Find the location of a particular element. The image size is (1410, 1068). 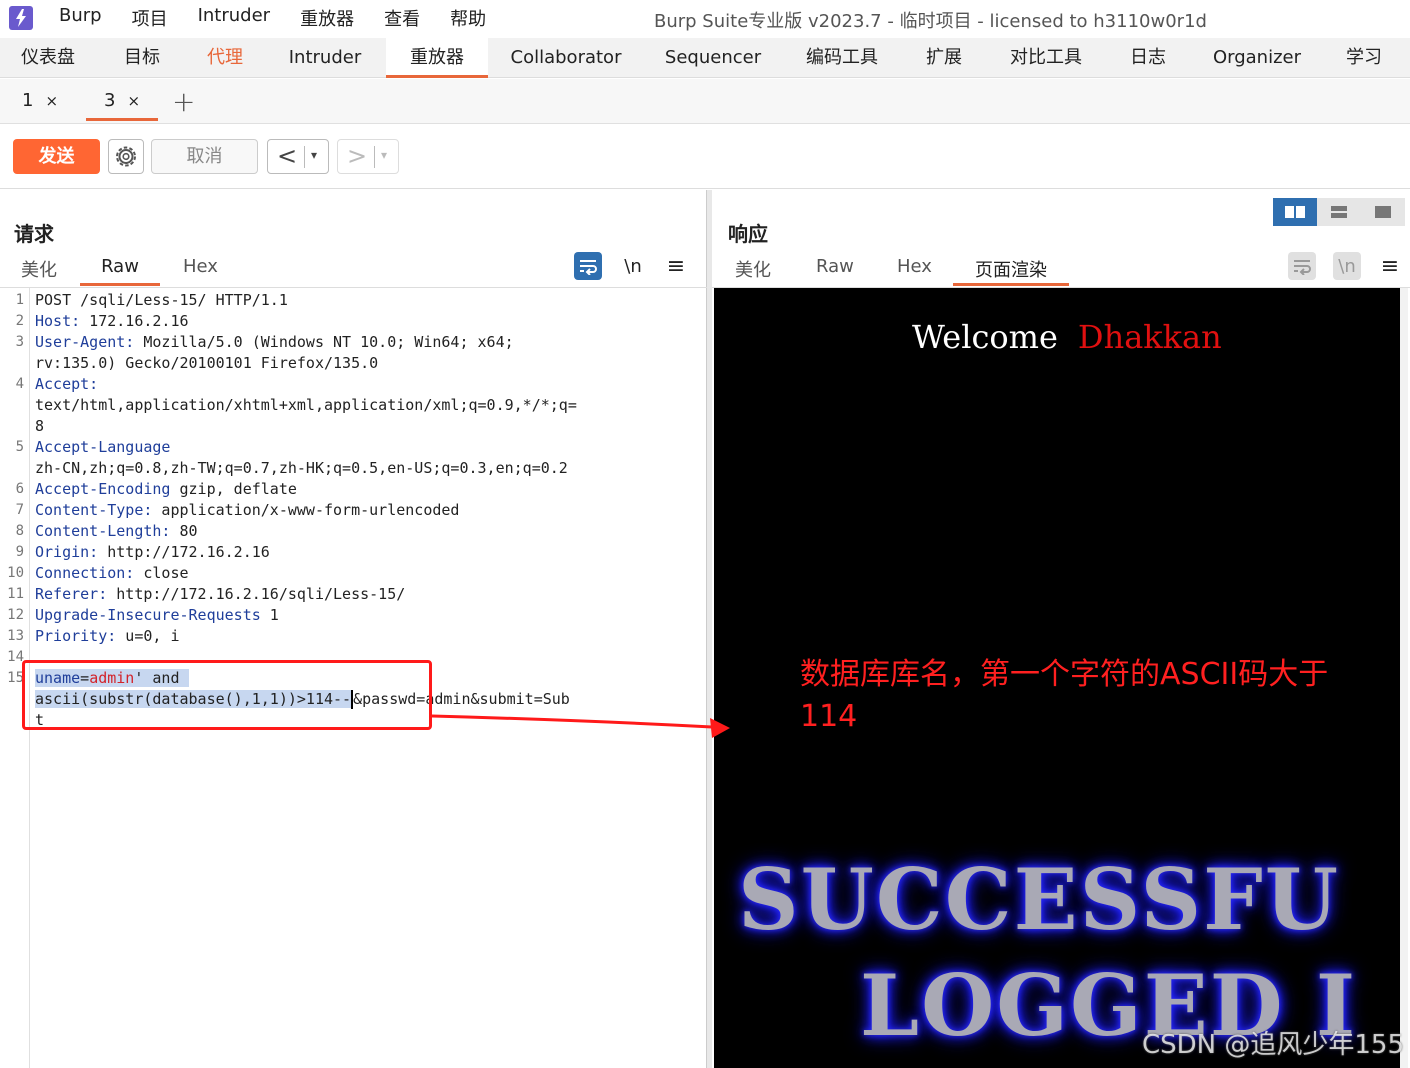

tab-organizer: Organizer is located at coordinates (1257, 58).